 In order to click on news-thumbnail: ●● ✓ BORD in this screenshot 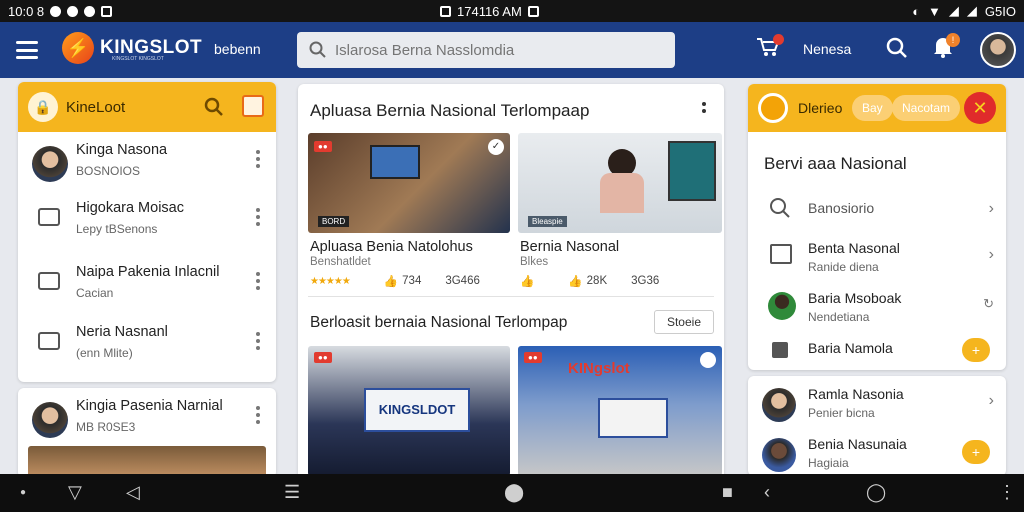, I will do `click(409, 183)`.